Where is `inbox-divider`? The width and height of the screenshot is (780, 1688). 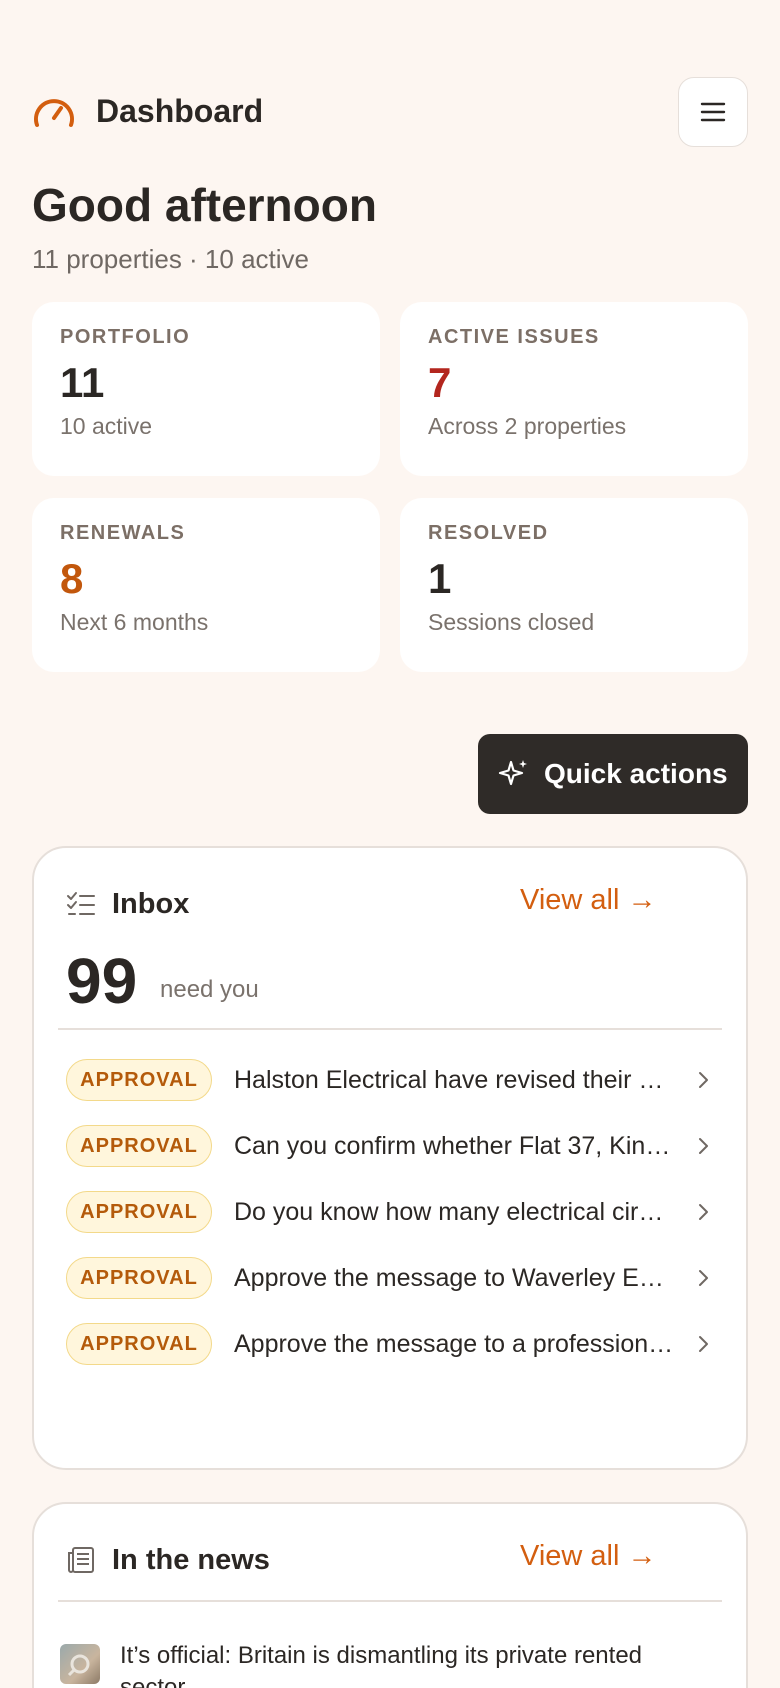
inbox-divider is located at coordinates (390, 1029).